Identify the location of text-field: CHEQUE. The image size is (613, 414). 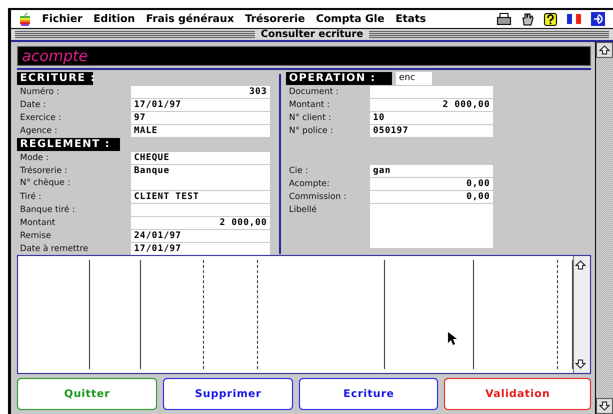
(200, 158).